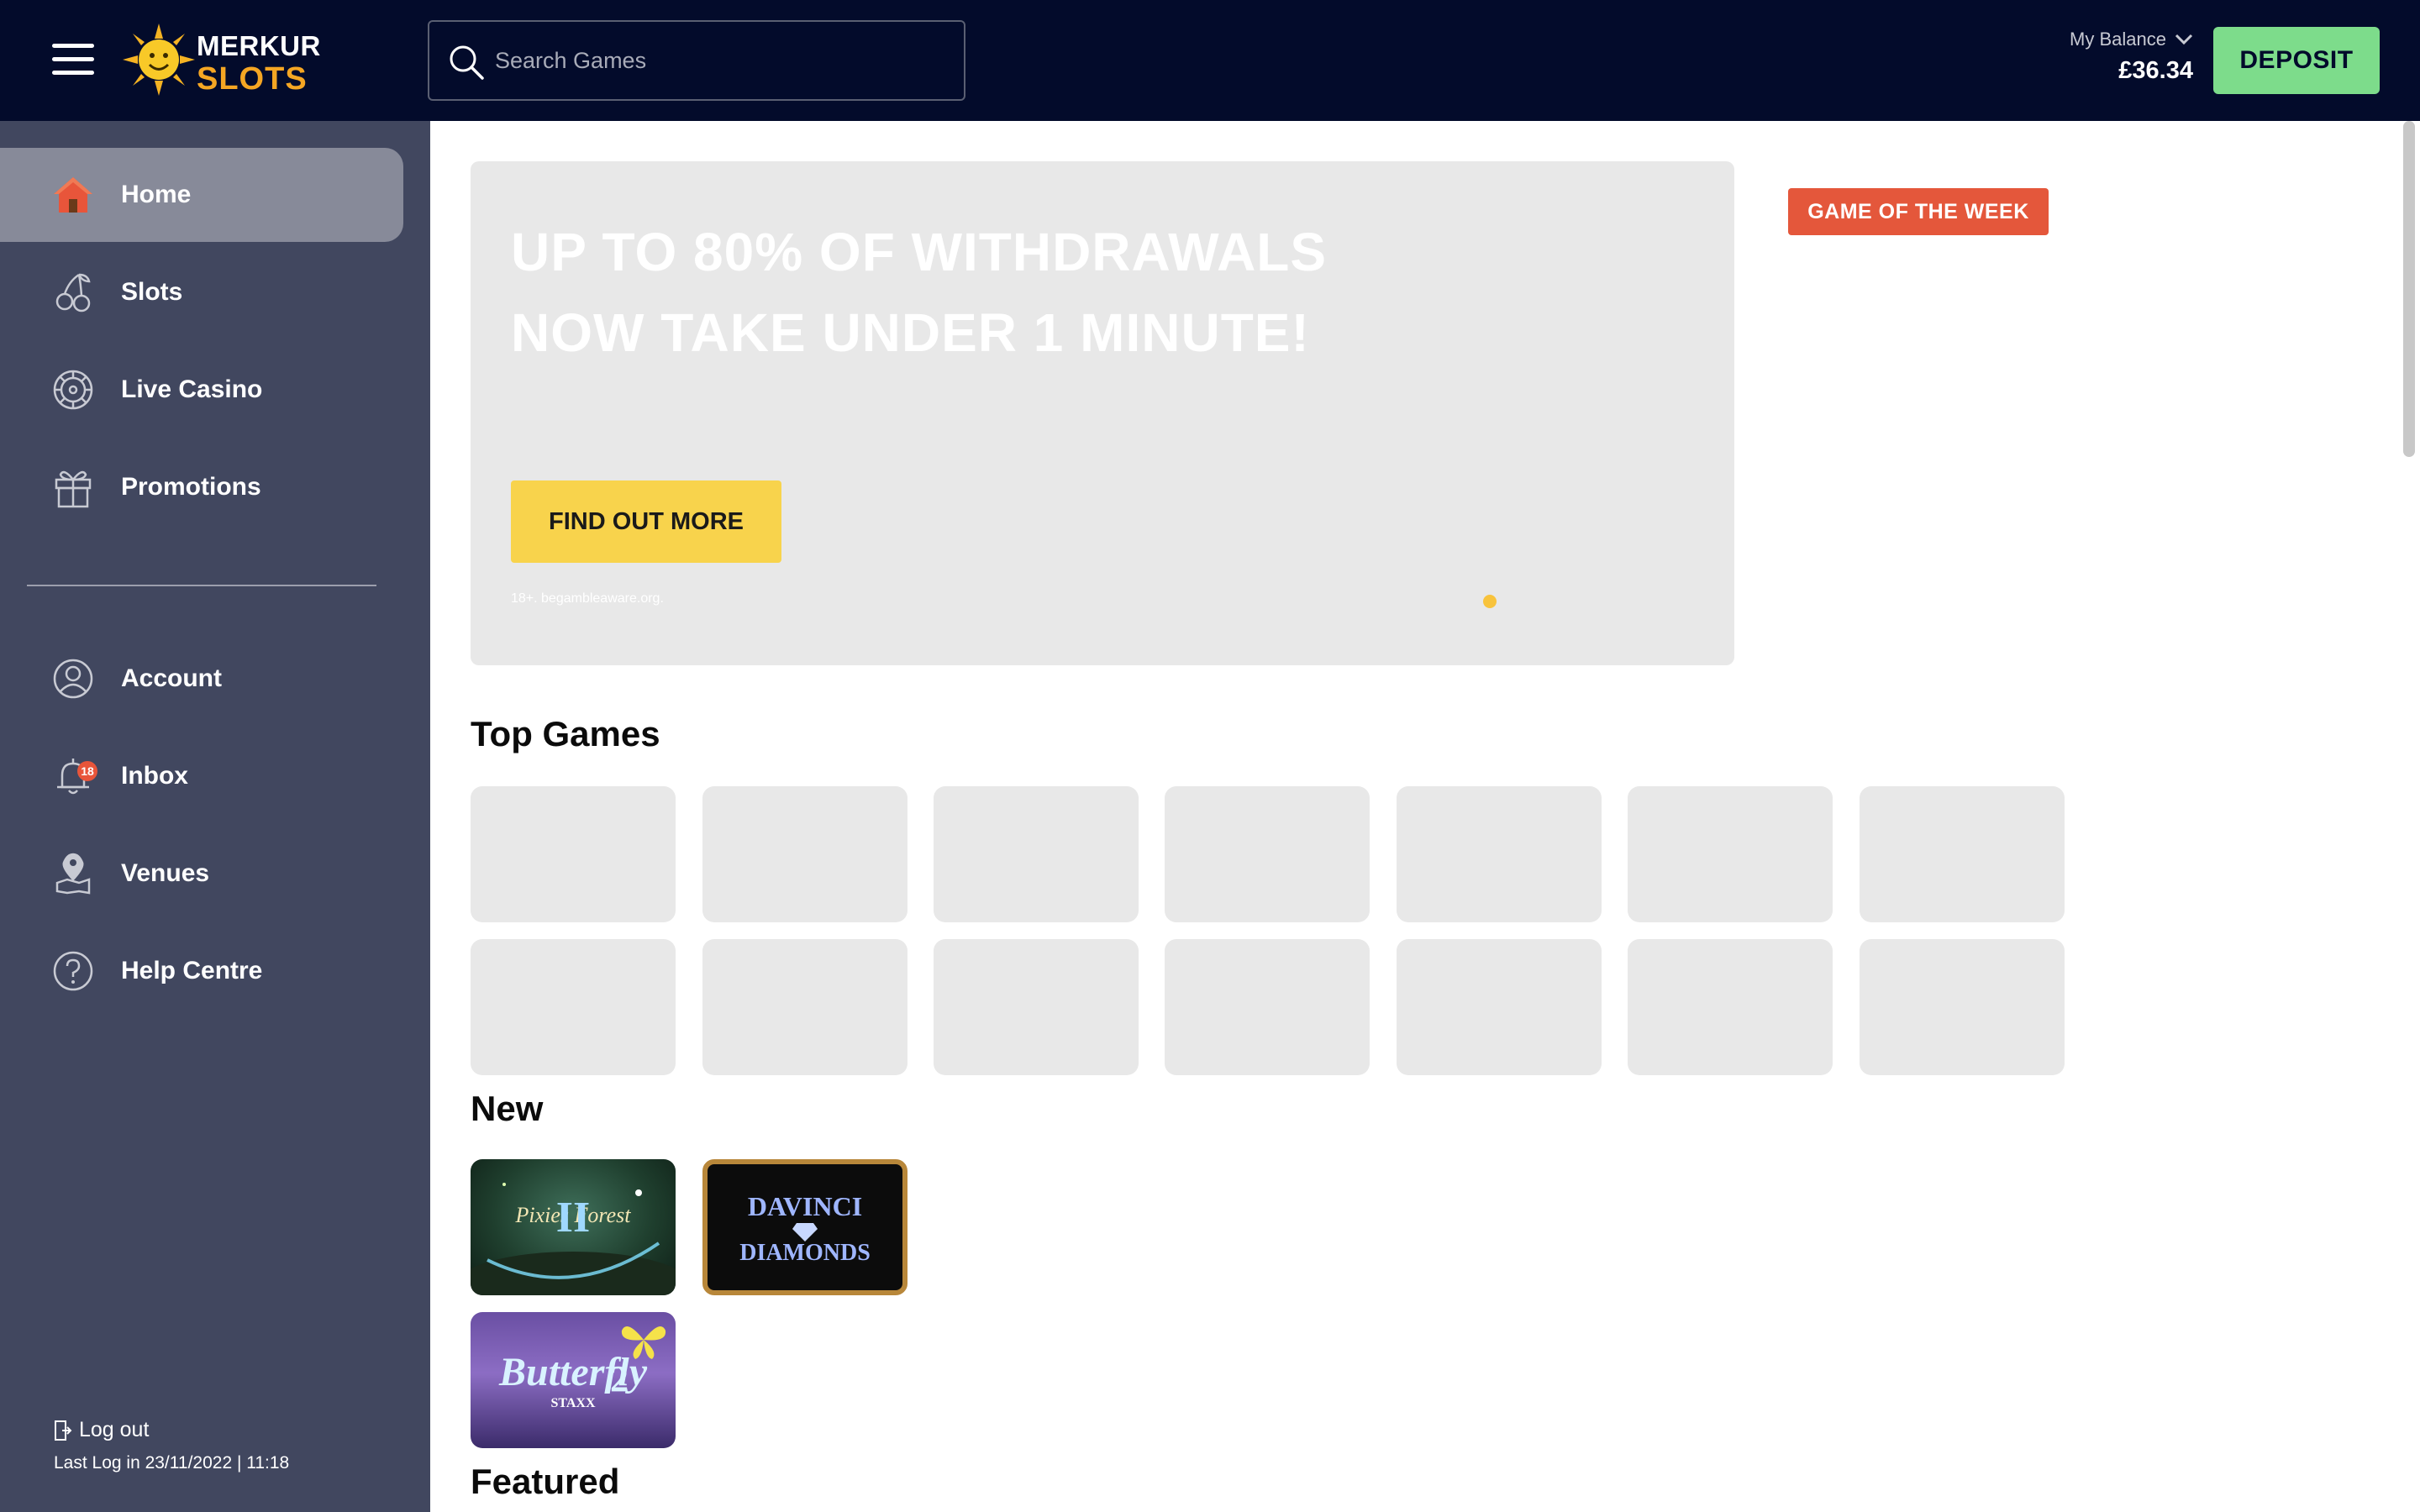 This screenshot has width=2420, height=1512. I want to click on game-of-the-week-badge: GAME OF THE WEEK, so click(1919, 211).